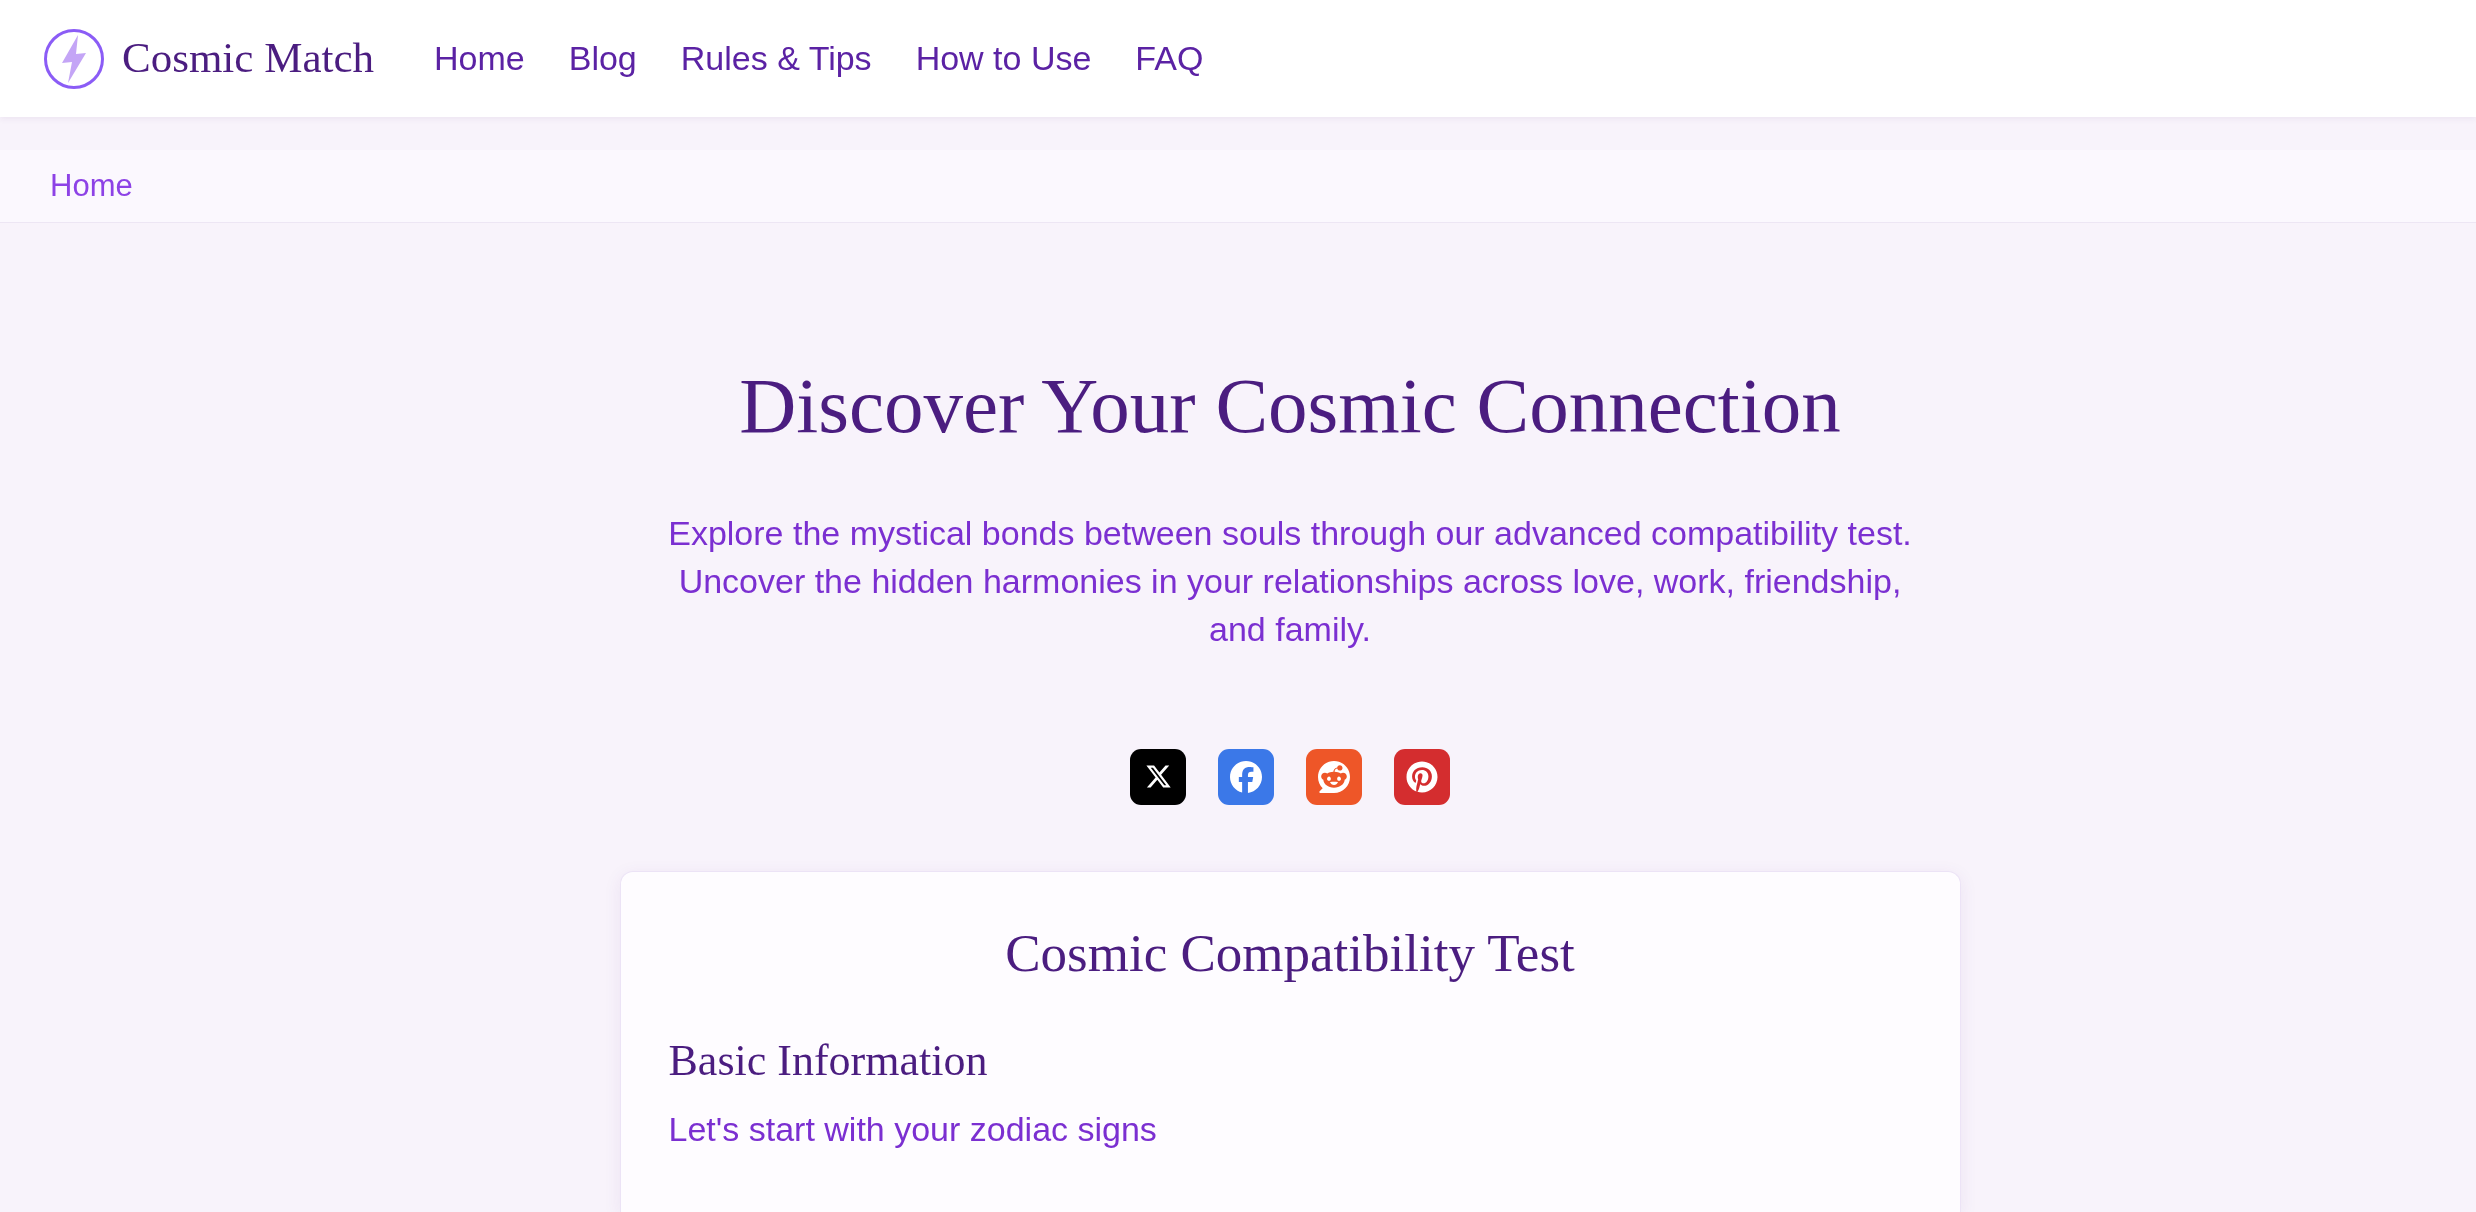  I want to click on nav-link: Blog, so click(602, 58).